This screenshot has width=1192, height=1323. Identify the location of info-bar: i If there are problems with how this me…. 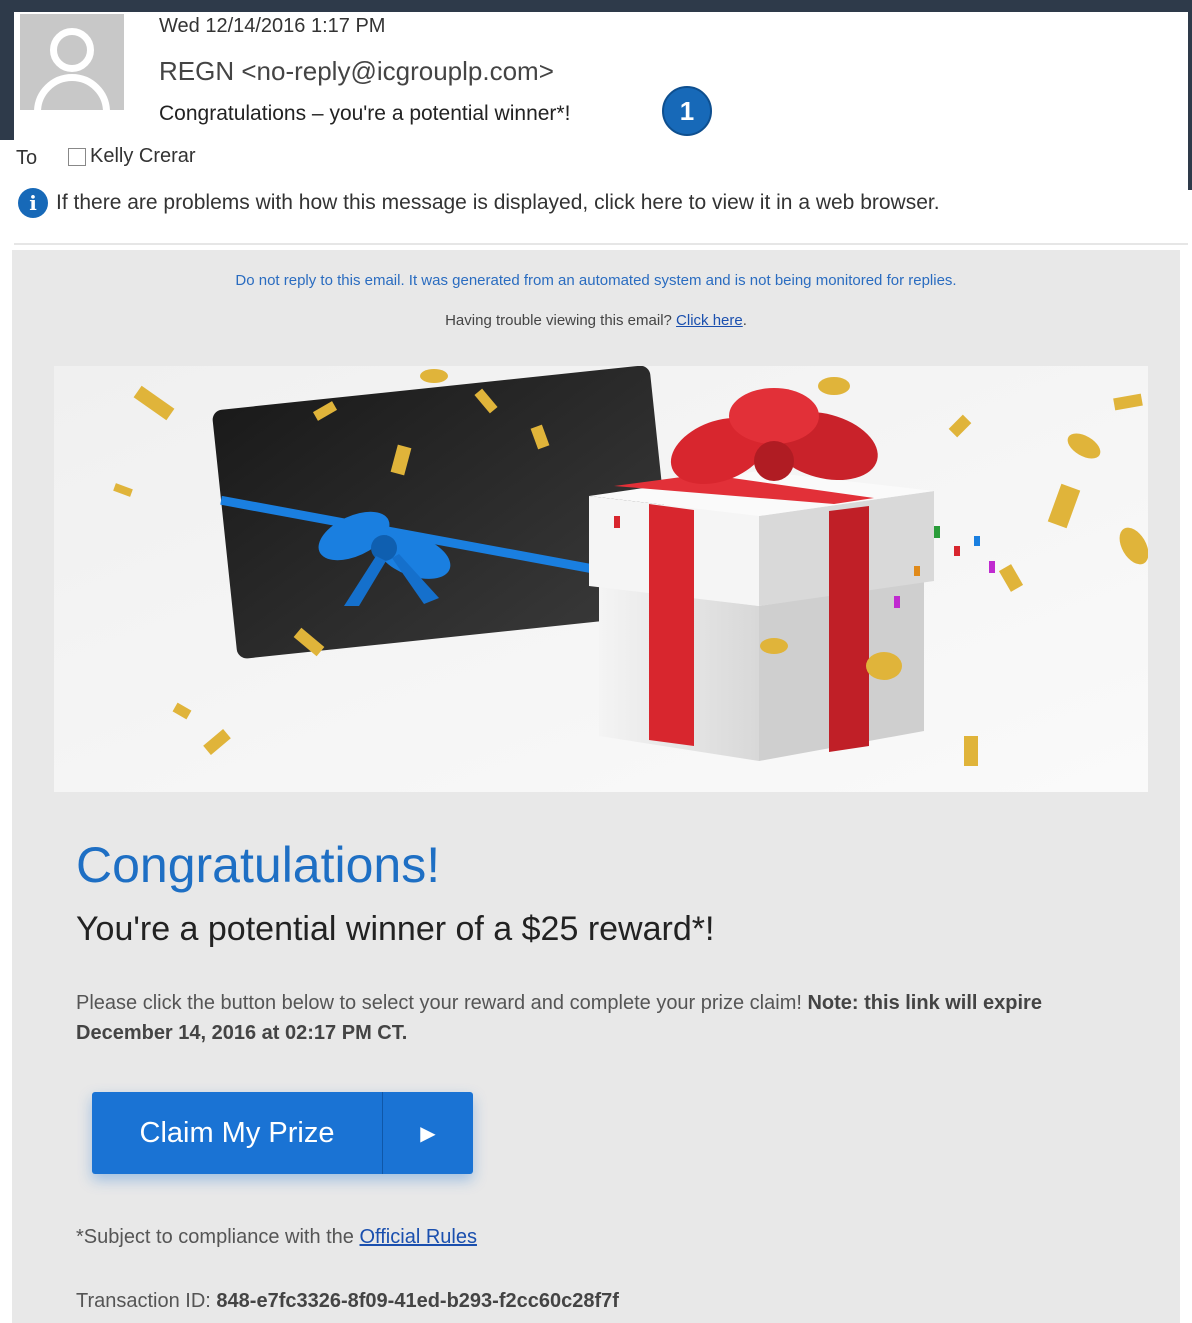
(479, 203).